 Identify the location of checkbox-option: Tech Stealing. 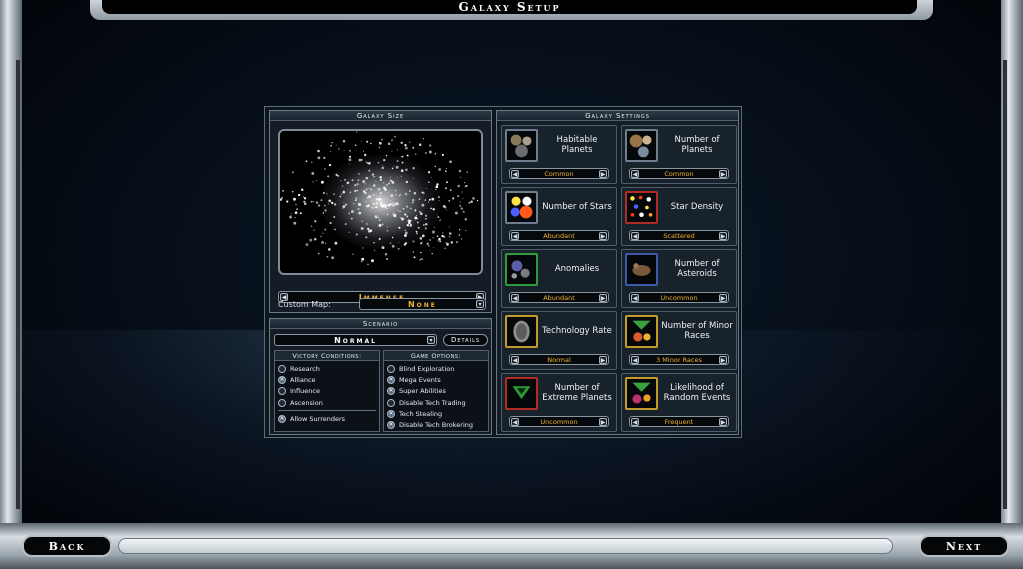
(436, 413).